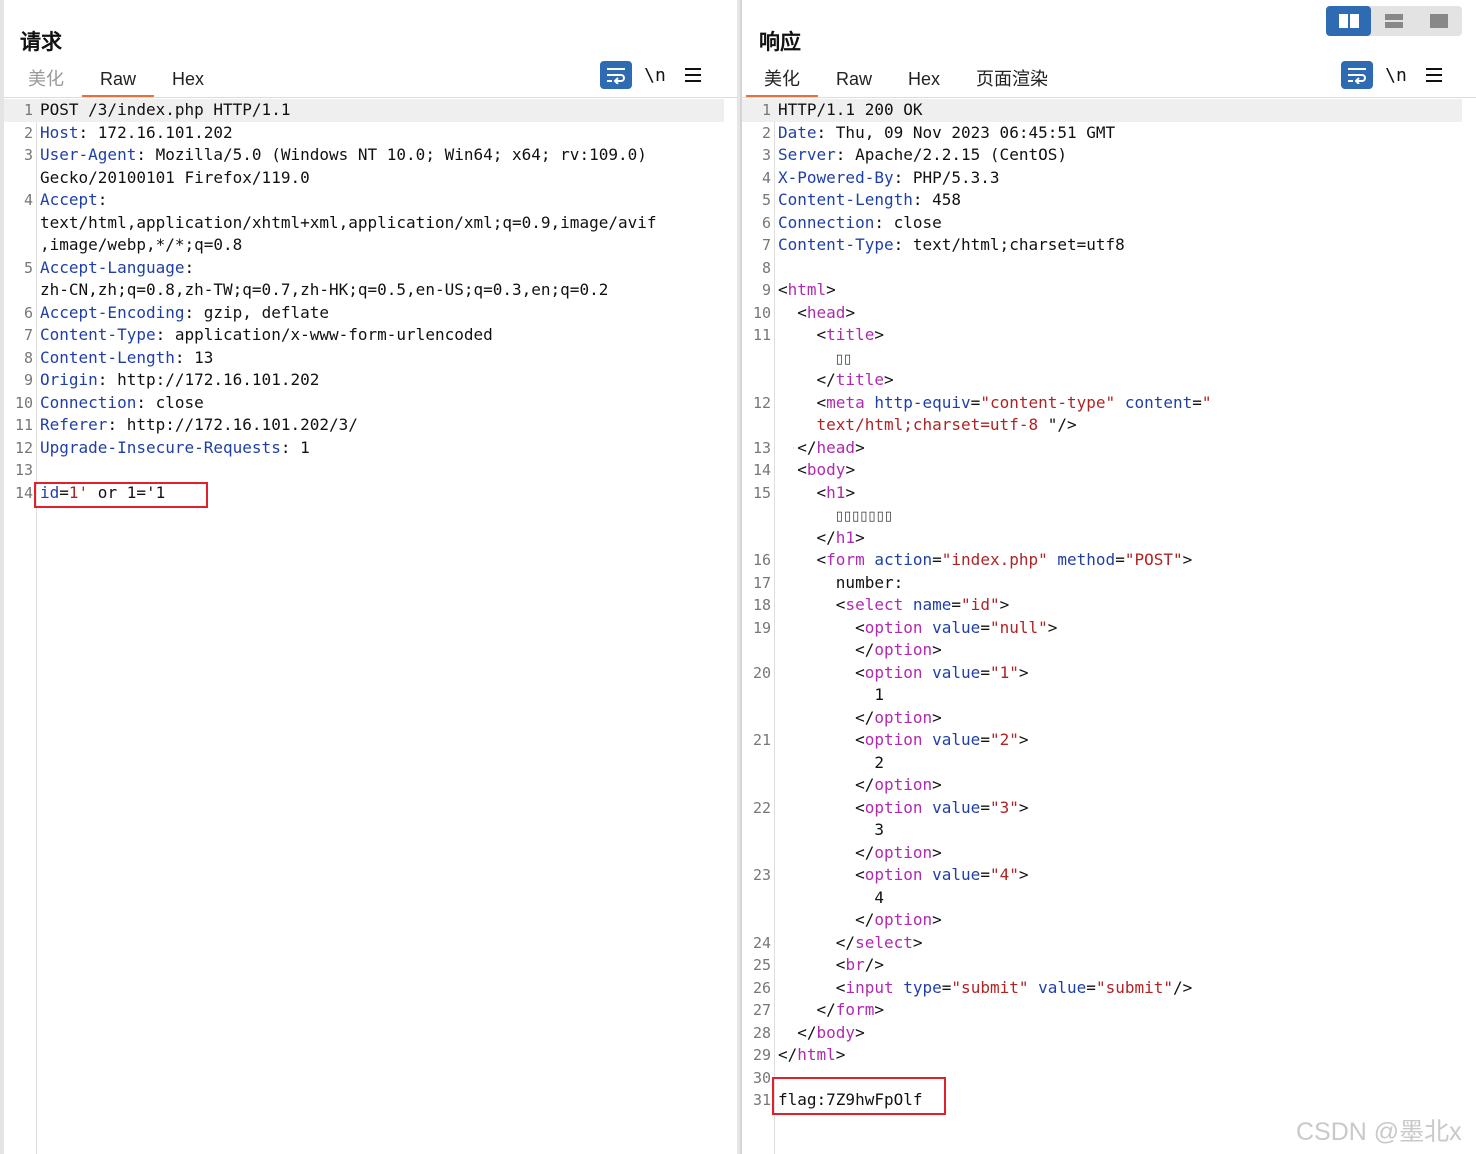 Image resolution: width=1476 pixels, height=1154 pixels. What do you see at coordinates (831, 762) in the screenshot?
I see `response-line-text: 2` at bounding box center [831, 762].